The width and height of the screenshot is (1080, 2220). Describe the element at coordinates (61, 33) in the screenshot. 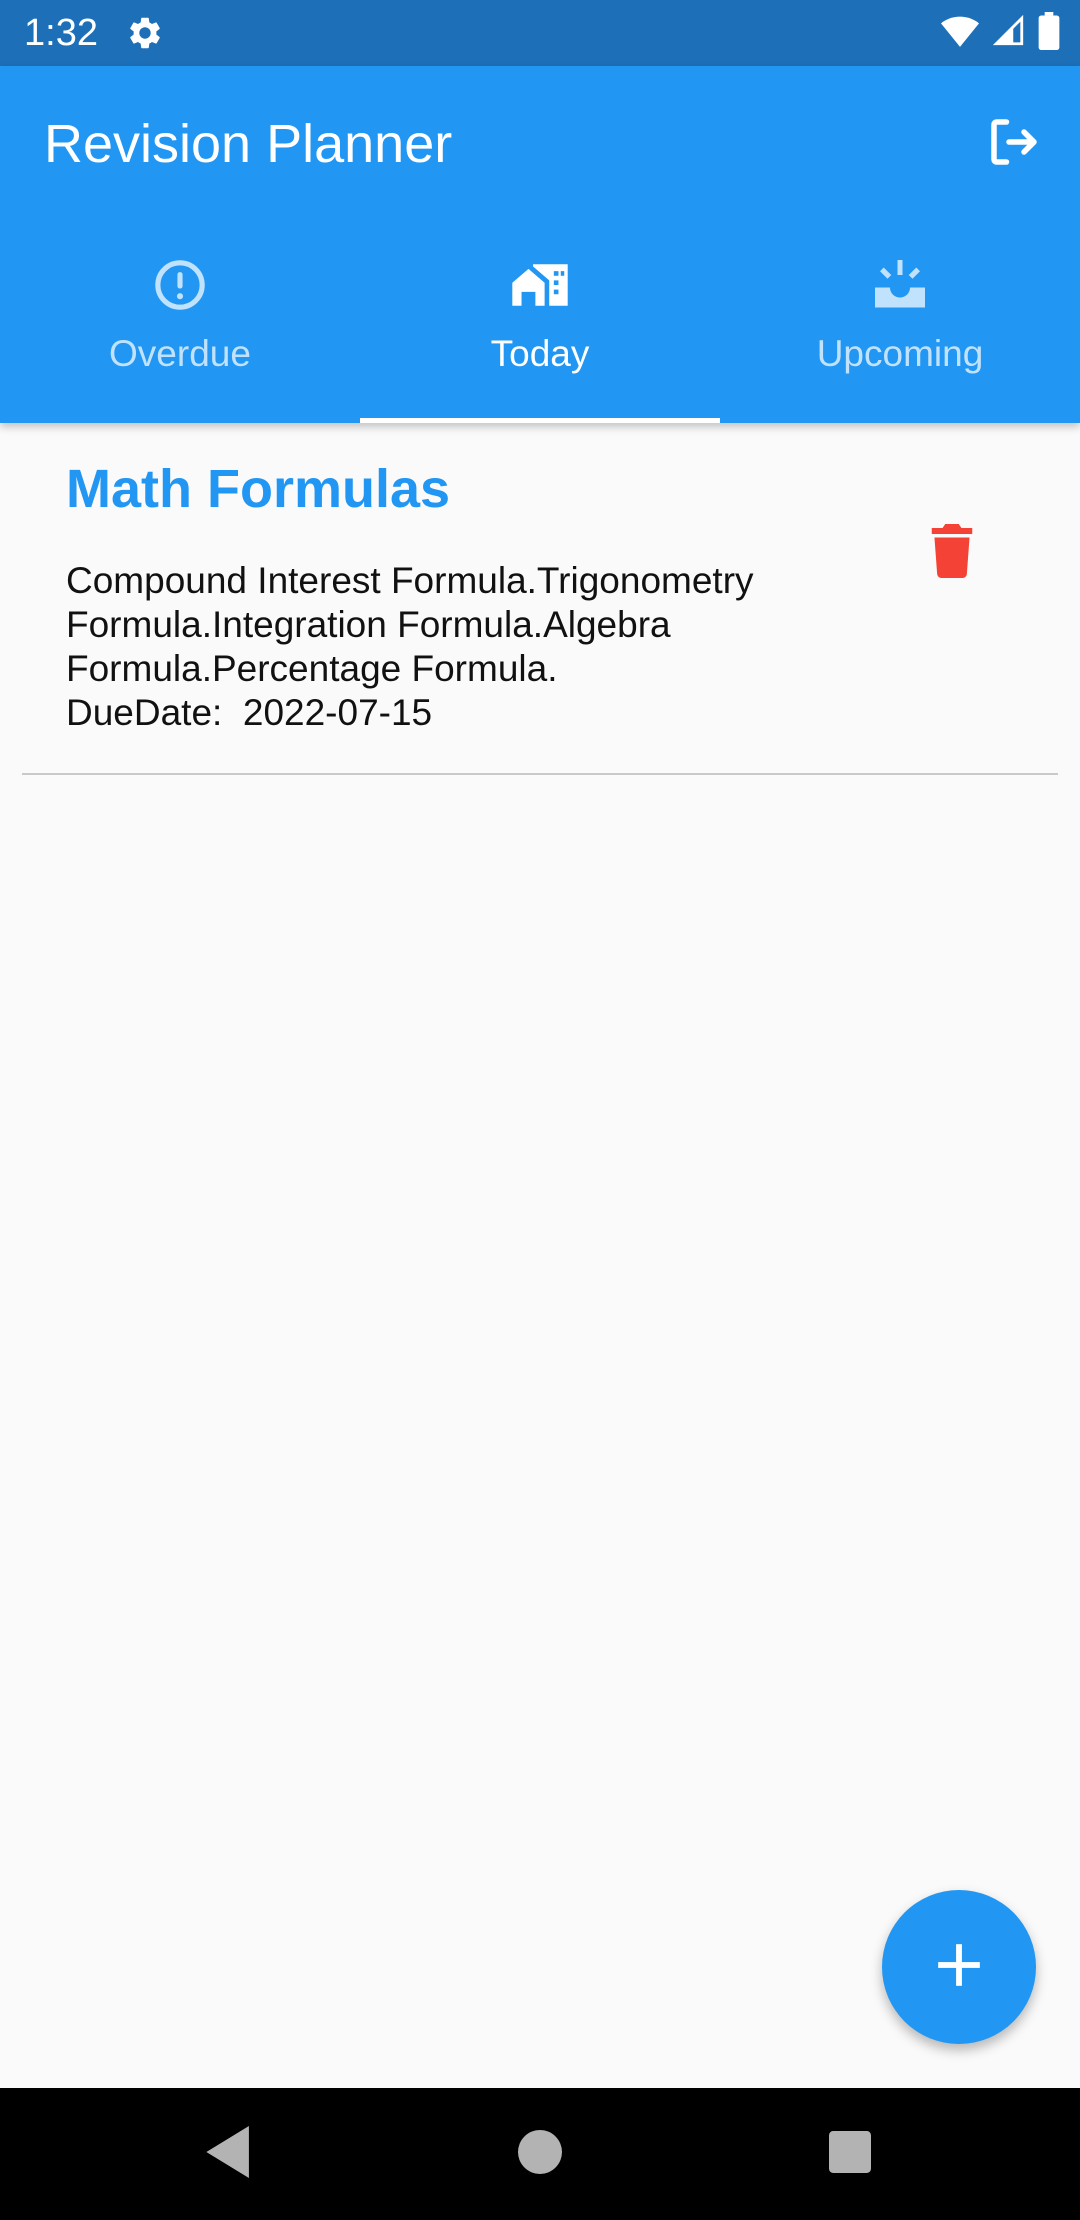

I see `status-time: 1:32` at that location.